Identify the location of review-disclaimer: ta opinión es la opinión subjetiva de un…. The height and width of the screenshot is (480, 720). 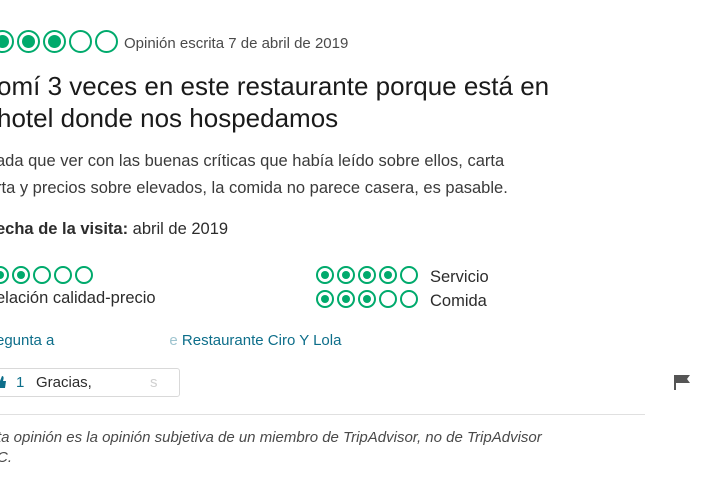
(343, 448).